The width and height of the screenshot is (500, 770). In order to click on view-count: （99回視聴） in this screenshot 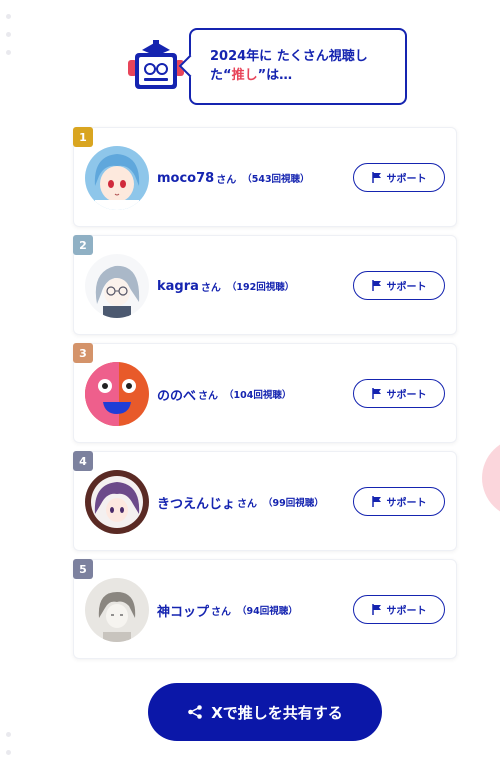, I will do `click(293, 503)`.